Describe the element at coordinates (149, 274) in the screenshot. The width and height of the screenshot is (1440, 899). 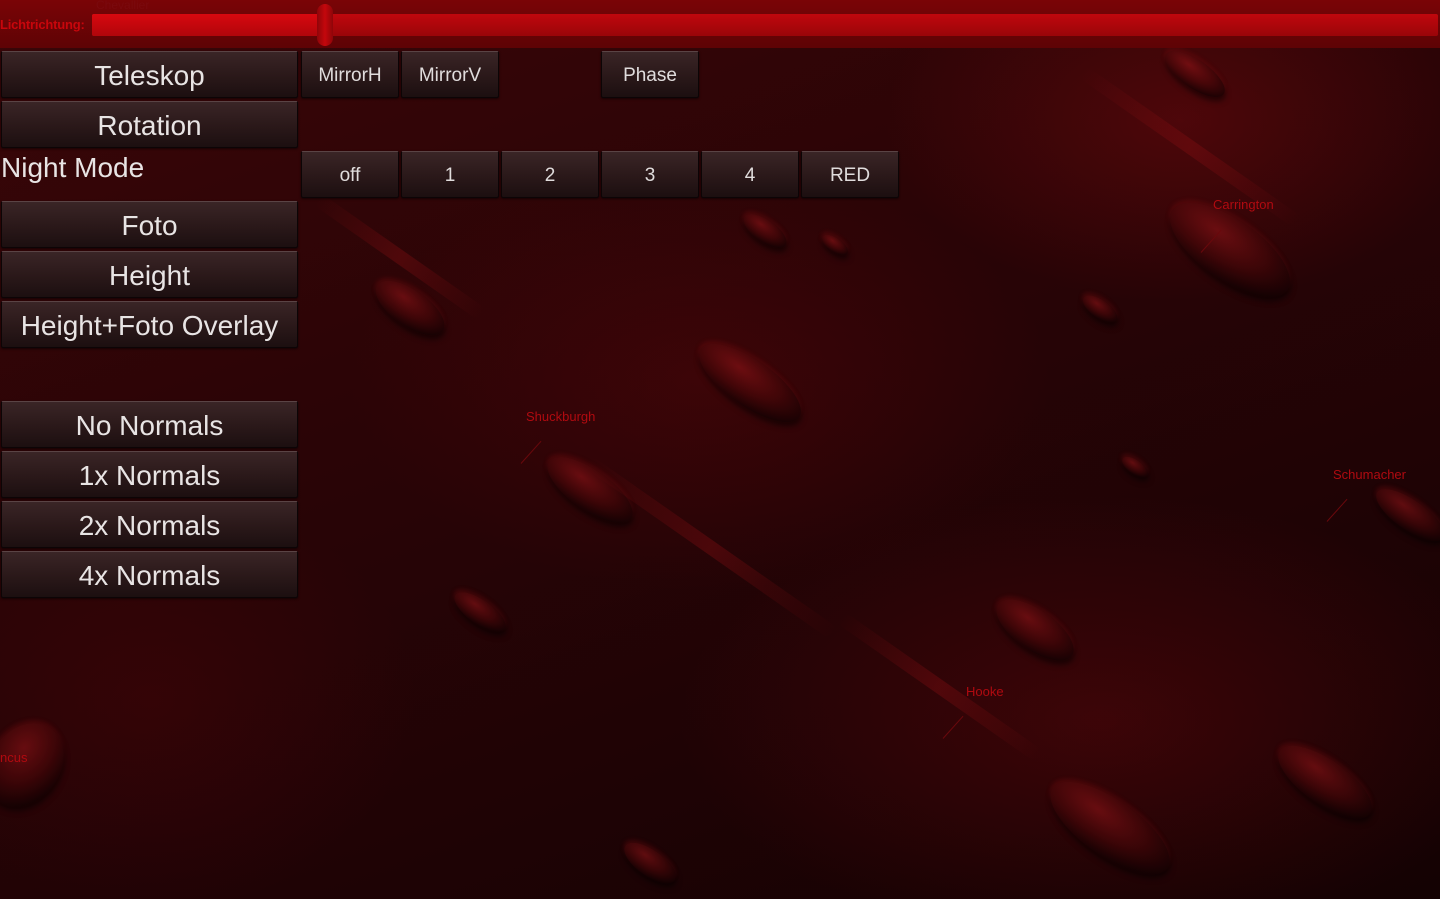
I see `height-button: Height` at that location.